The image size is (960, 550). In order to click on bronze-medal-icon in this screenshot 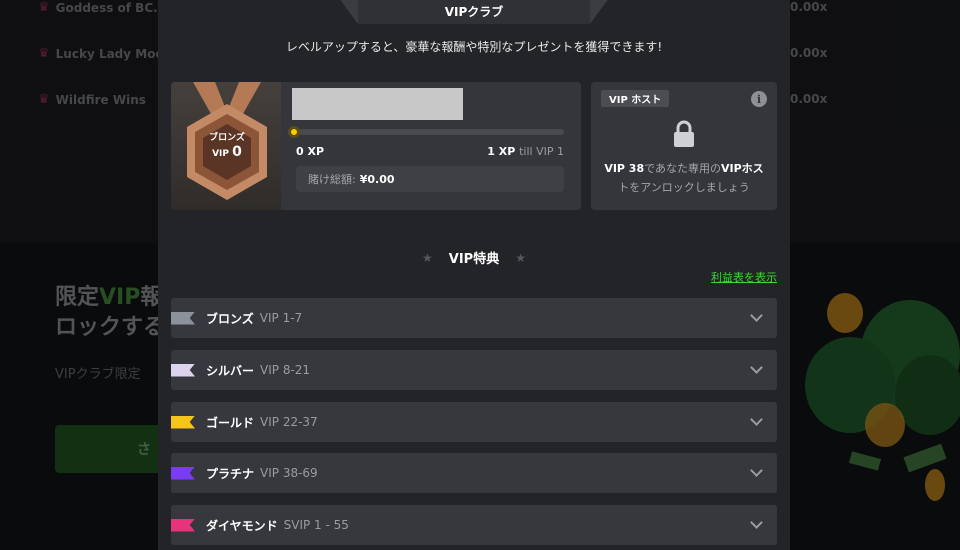, I will do `click(227, 141)`.